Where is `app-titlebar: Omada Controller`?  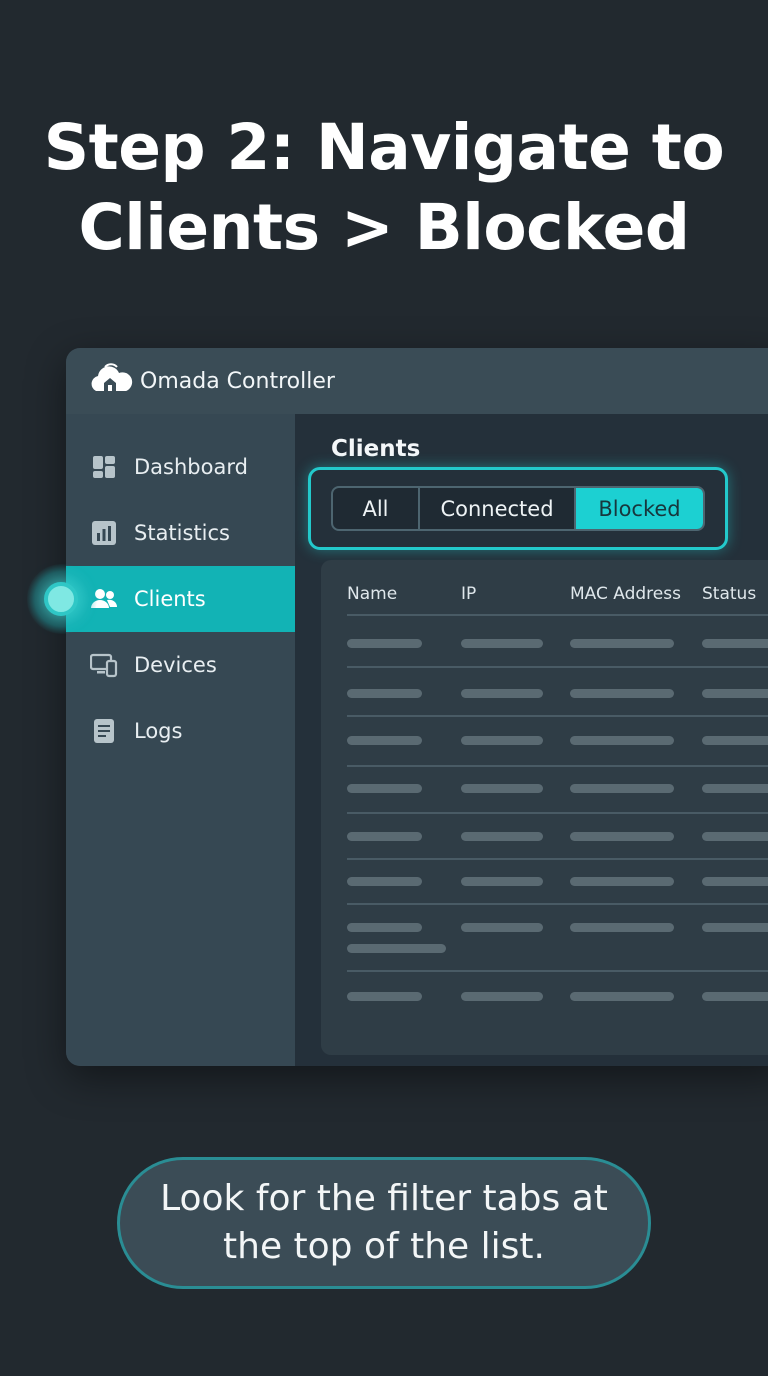
app-titlebar: Omada Controller is located at coordinates (417, 381).